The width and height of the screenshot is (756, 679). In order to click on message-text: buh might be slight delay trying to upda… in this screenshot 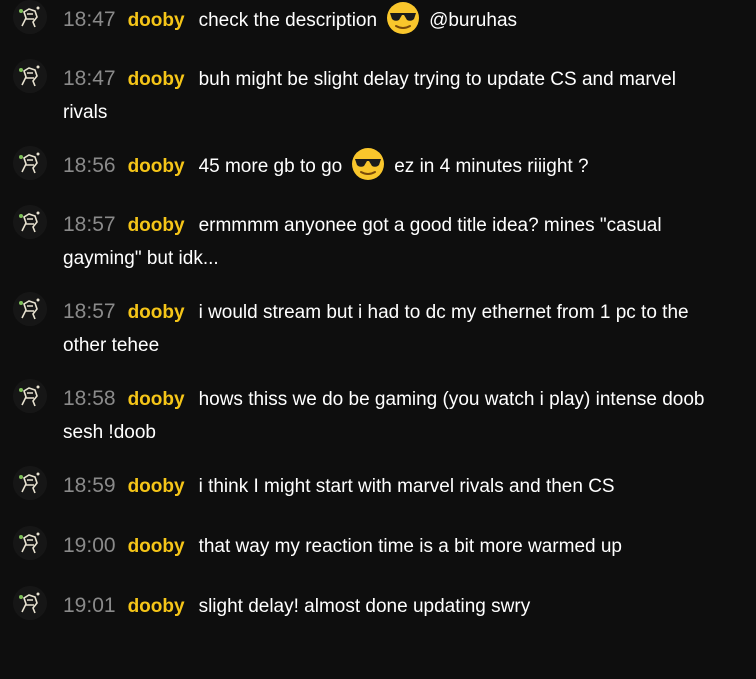, I will do `click(437, 79)`.